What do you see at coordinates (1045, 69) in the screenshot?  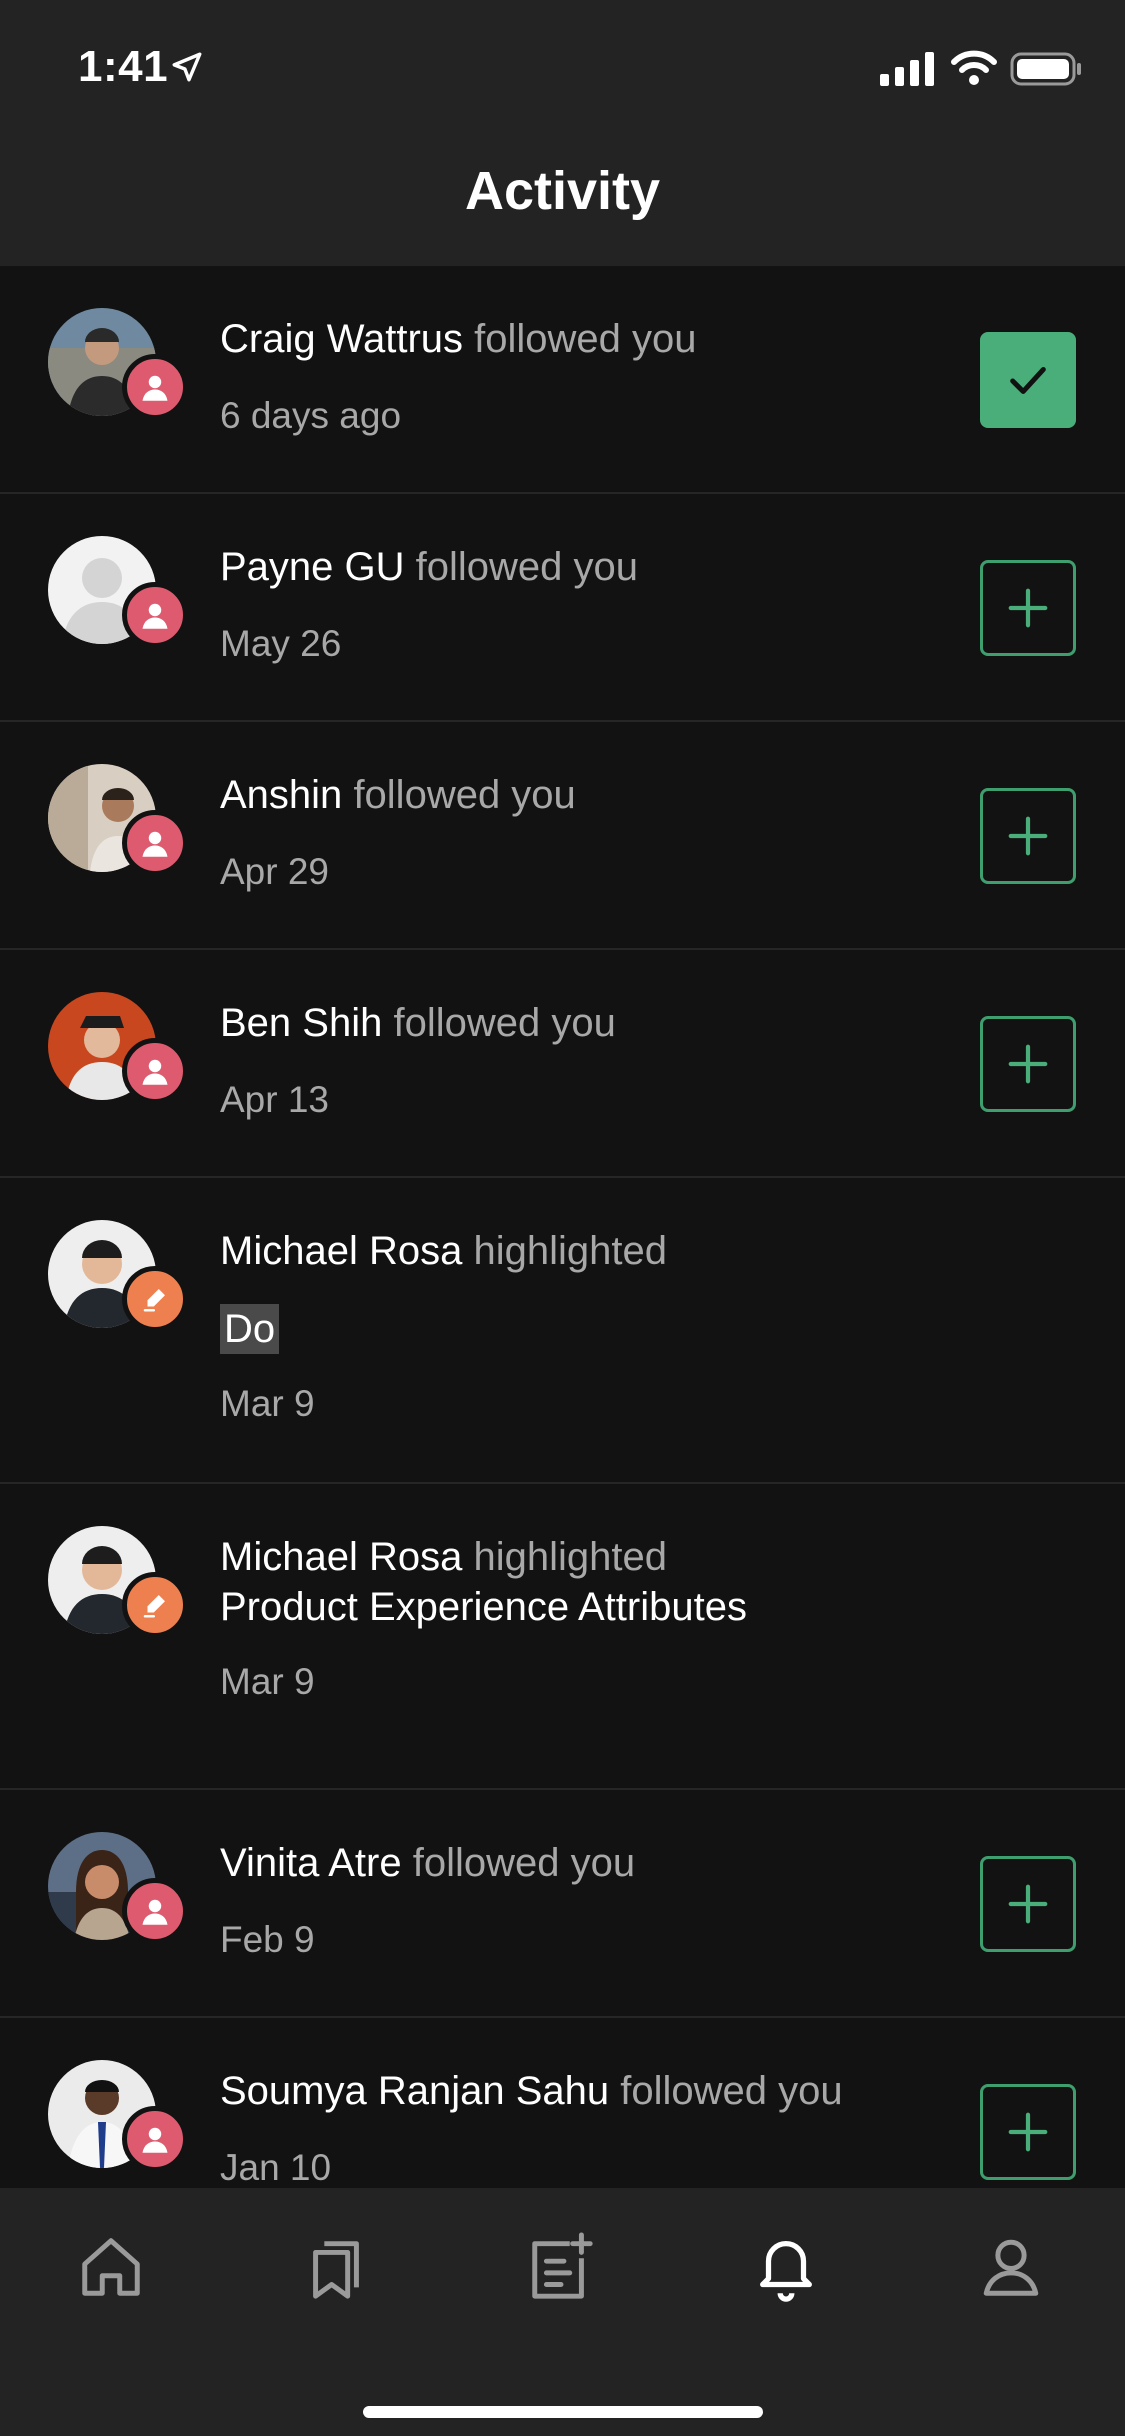 I see `battery-icon` at bounding box center [1045, 69].